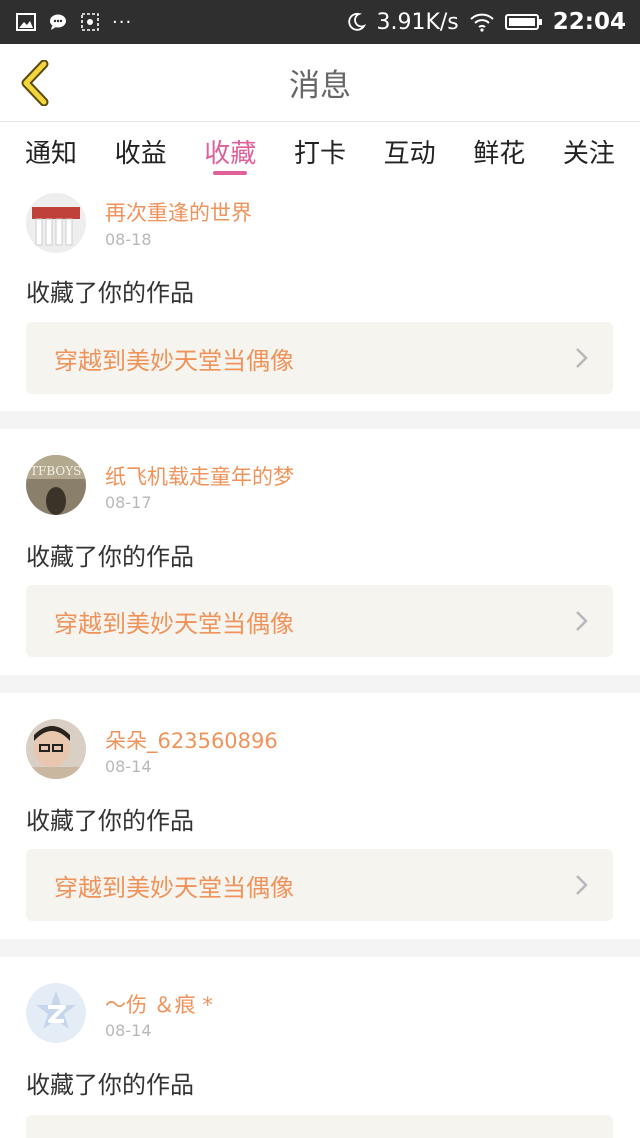 The height and width of the screenshot is (1138, 640). Describe the element at coordinates (51, 151) in the screenshot. I see `tab-notice: 通知` at that location.